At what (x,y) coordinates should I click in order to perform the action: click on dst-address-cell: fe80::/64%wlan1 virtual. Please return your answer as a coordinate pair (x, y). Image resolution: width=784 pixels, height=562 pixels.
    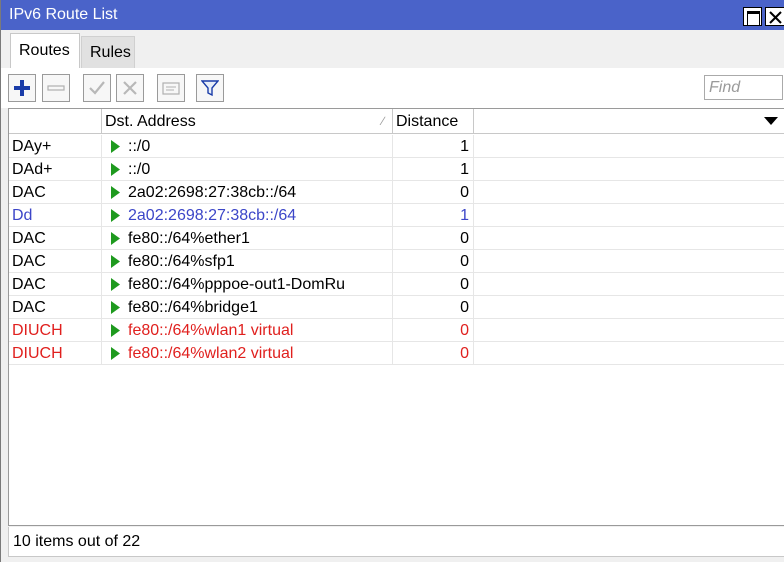
    Looking at the image, I should click on (247, 330).